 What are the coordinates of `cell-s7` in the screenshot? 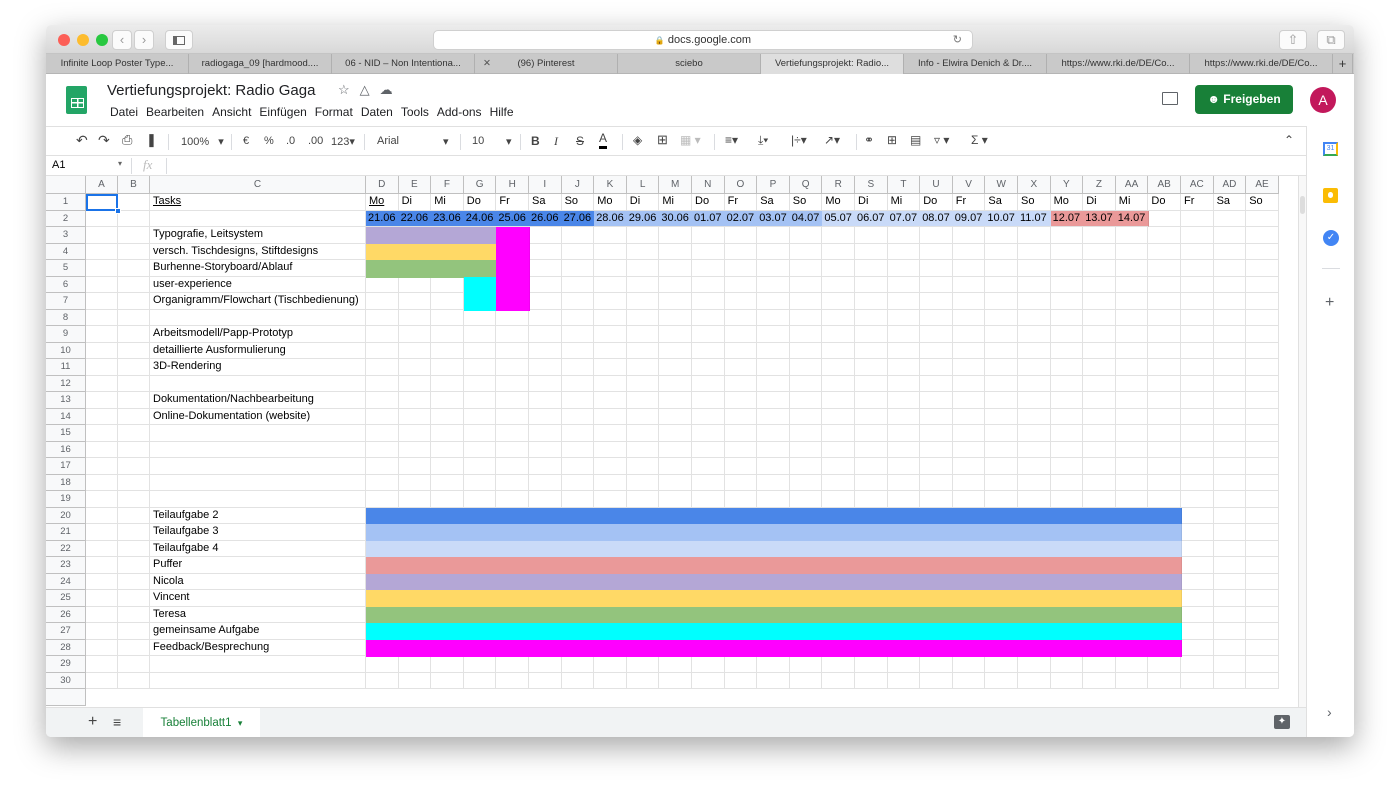 It's located at (871, 301).